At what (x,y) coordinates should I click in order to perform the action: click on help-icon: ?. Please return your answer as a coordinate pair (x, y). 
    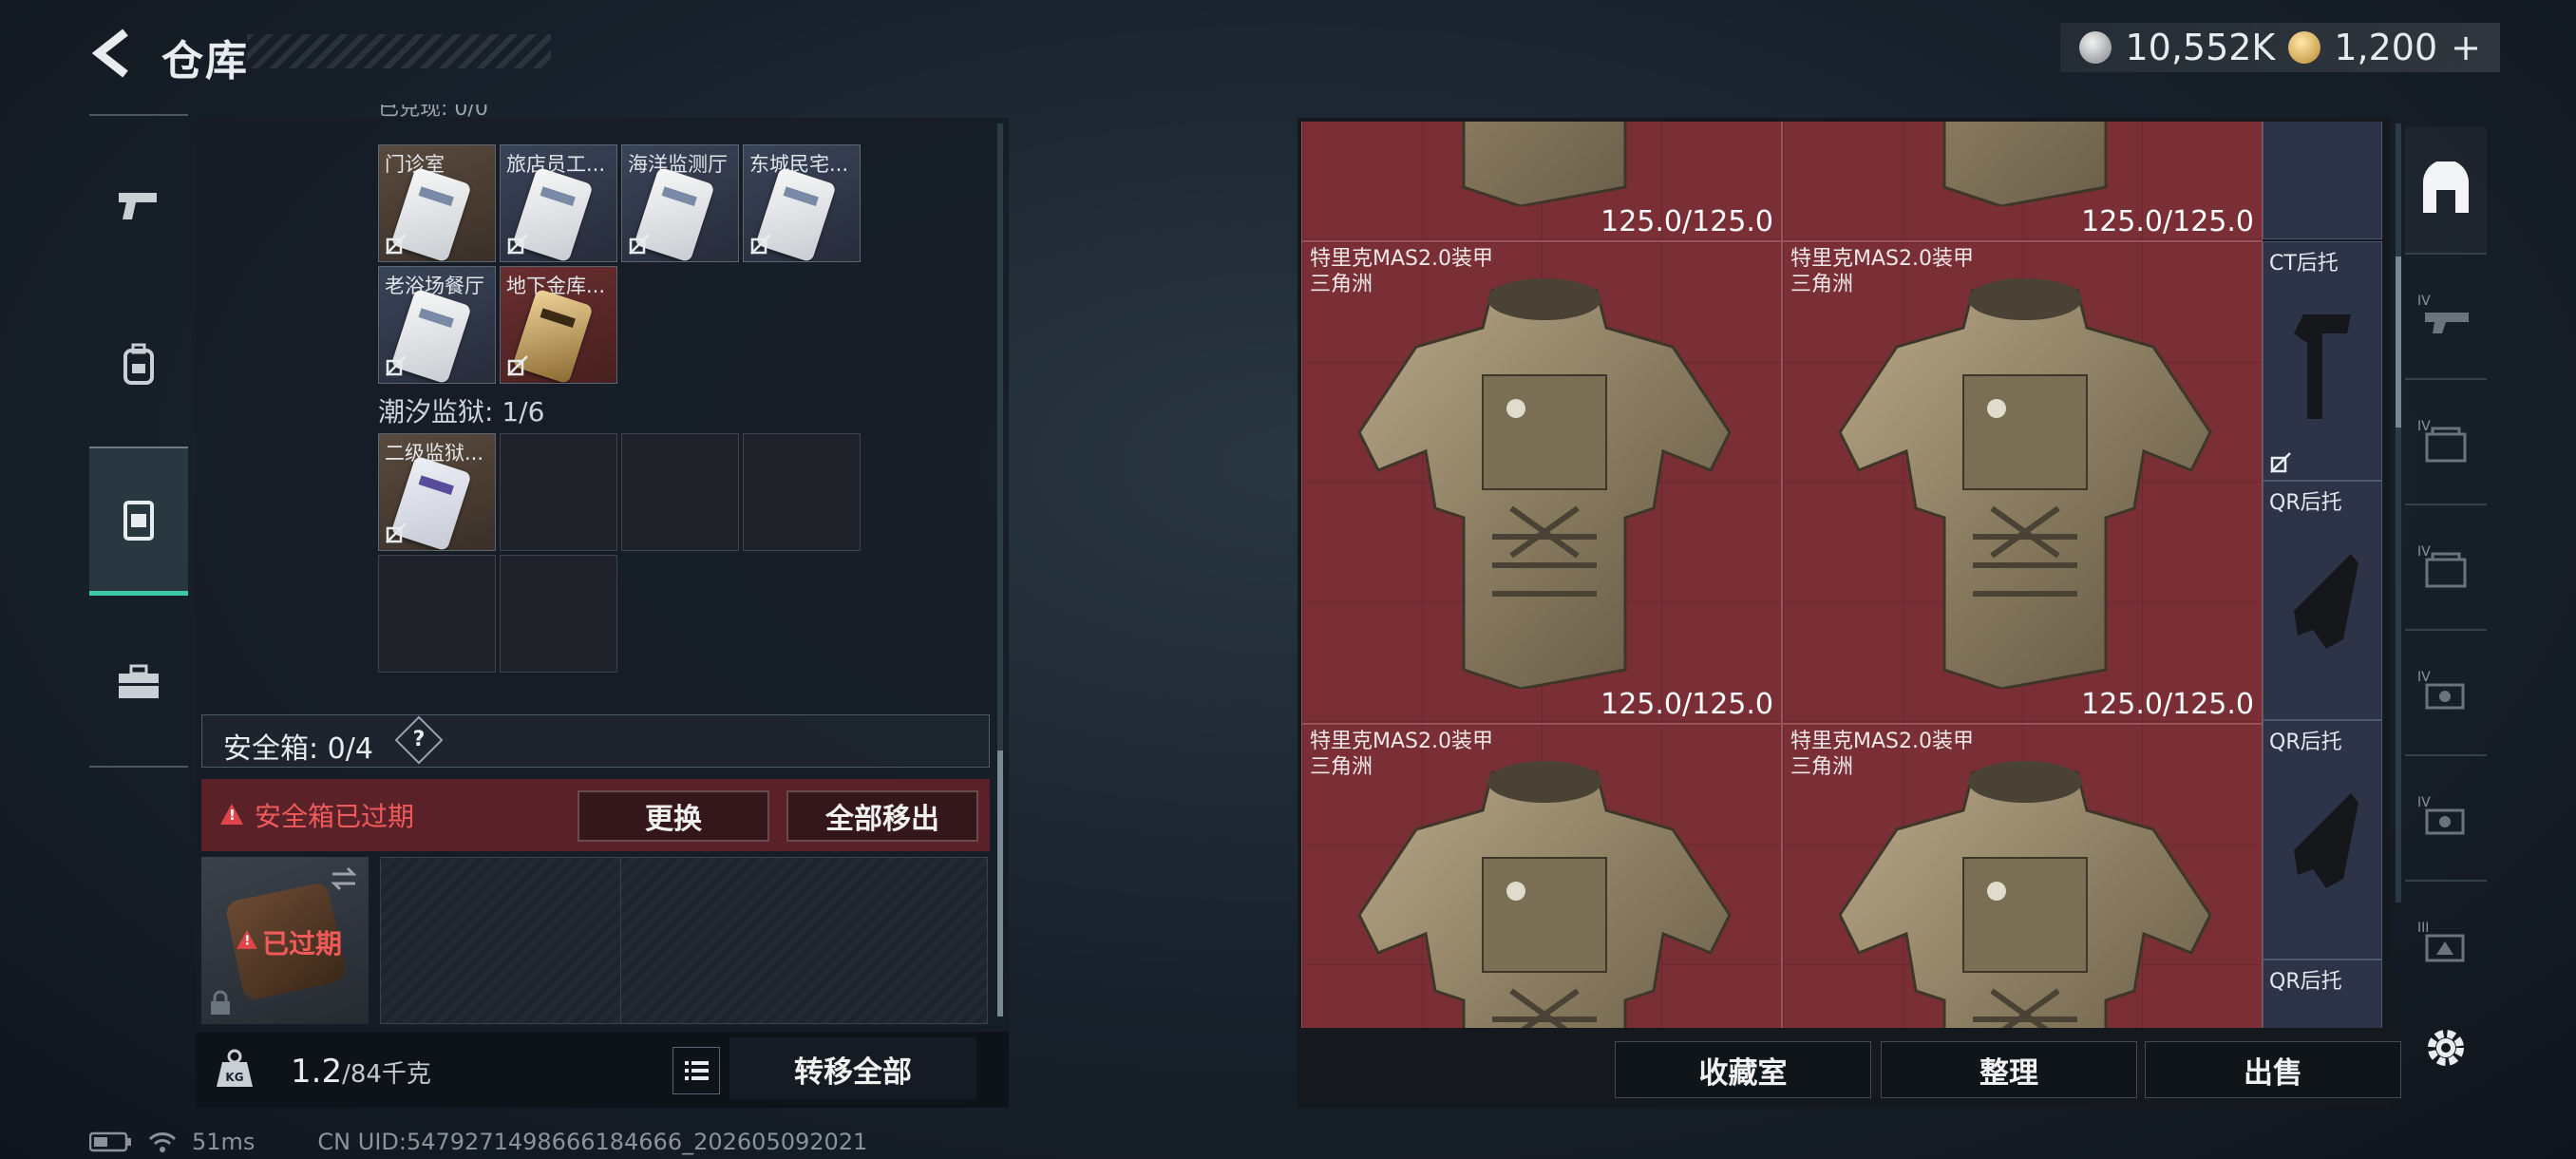
    Looking at the image, I should click on (419, 740).